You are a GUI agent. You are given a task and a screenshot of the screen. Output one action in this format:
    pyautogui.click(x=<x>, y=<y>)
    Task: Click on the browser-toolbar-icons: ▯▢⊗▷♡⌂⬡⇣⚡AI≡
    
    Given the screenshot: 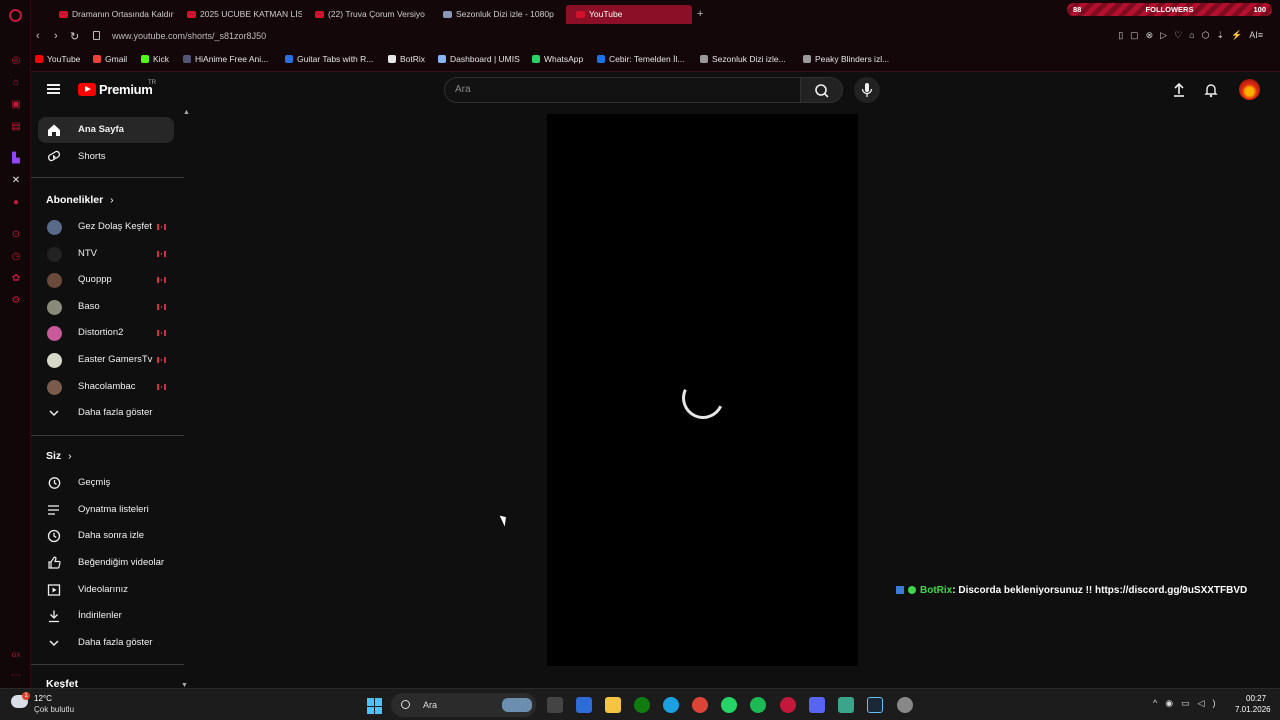 What is the action you would take?
    pyautogui.click(x=1194, y=35)
    